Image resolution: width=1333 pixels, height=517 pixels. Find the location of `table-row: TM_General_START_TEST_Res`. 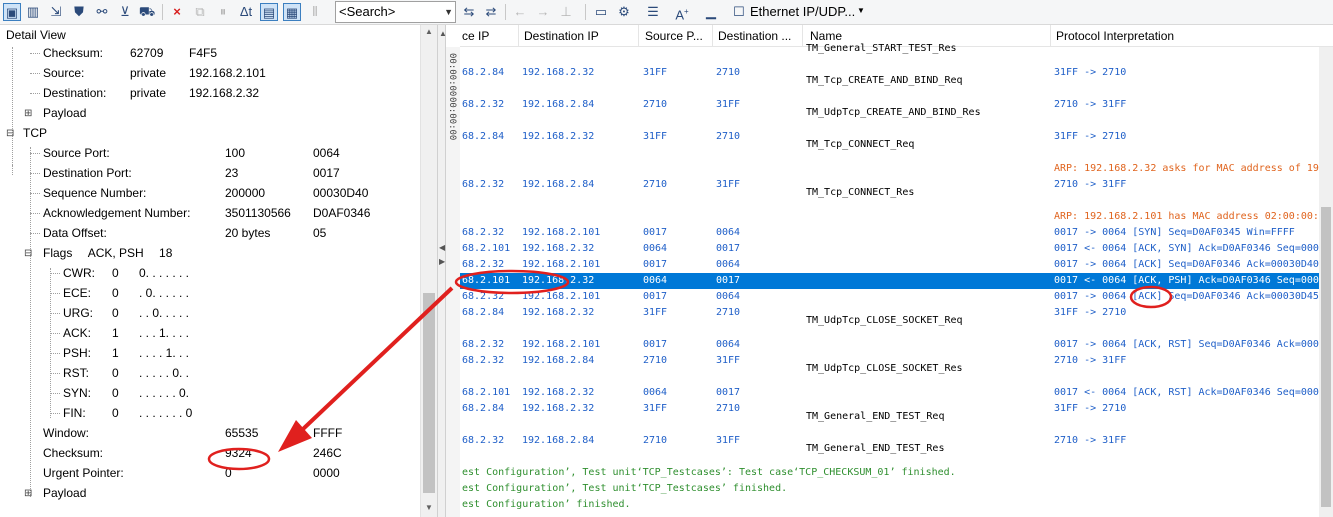

table-row: TM_General_START_TEST_Res is located at coordinates (889, 54).